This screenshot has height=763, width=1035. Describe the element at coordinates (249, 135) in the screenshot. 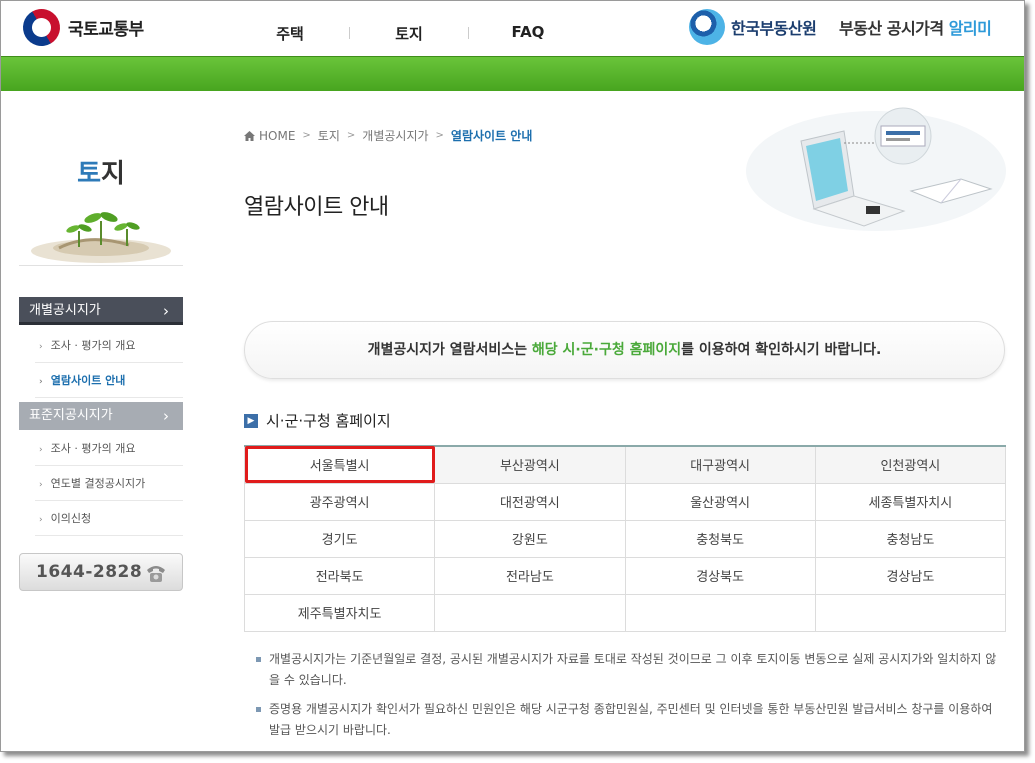

I see `home-icon` at that location.